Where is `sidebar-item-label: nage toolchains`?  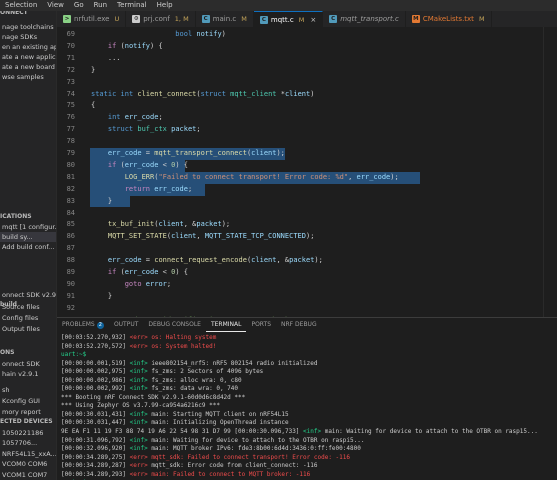 sidebar-item-label: nage toolchains is located at coordinates (28, 27).